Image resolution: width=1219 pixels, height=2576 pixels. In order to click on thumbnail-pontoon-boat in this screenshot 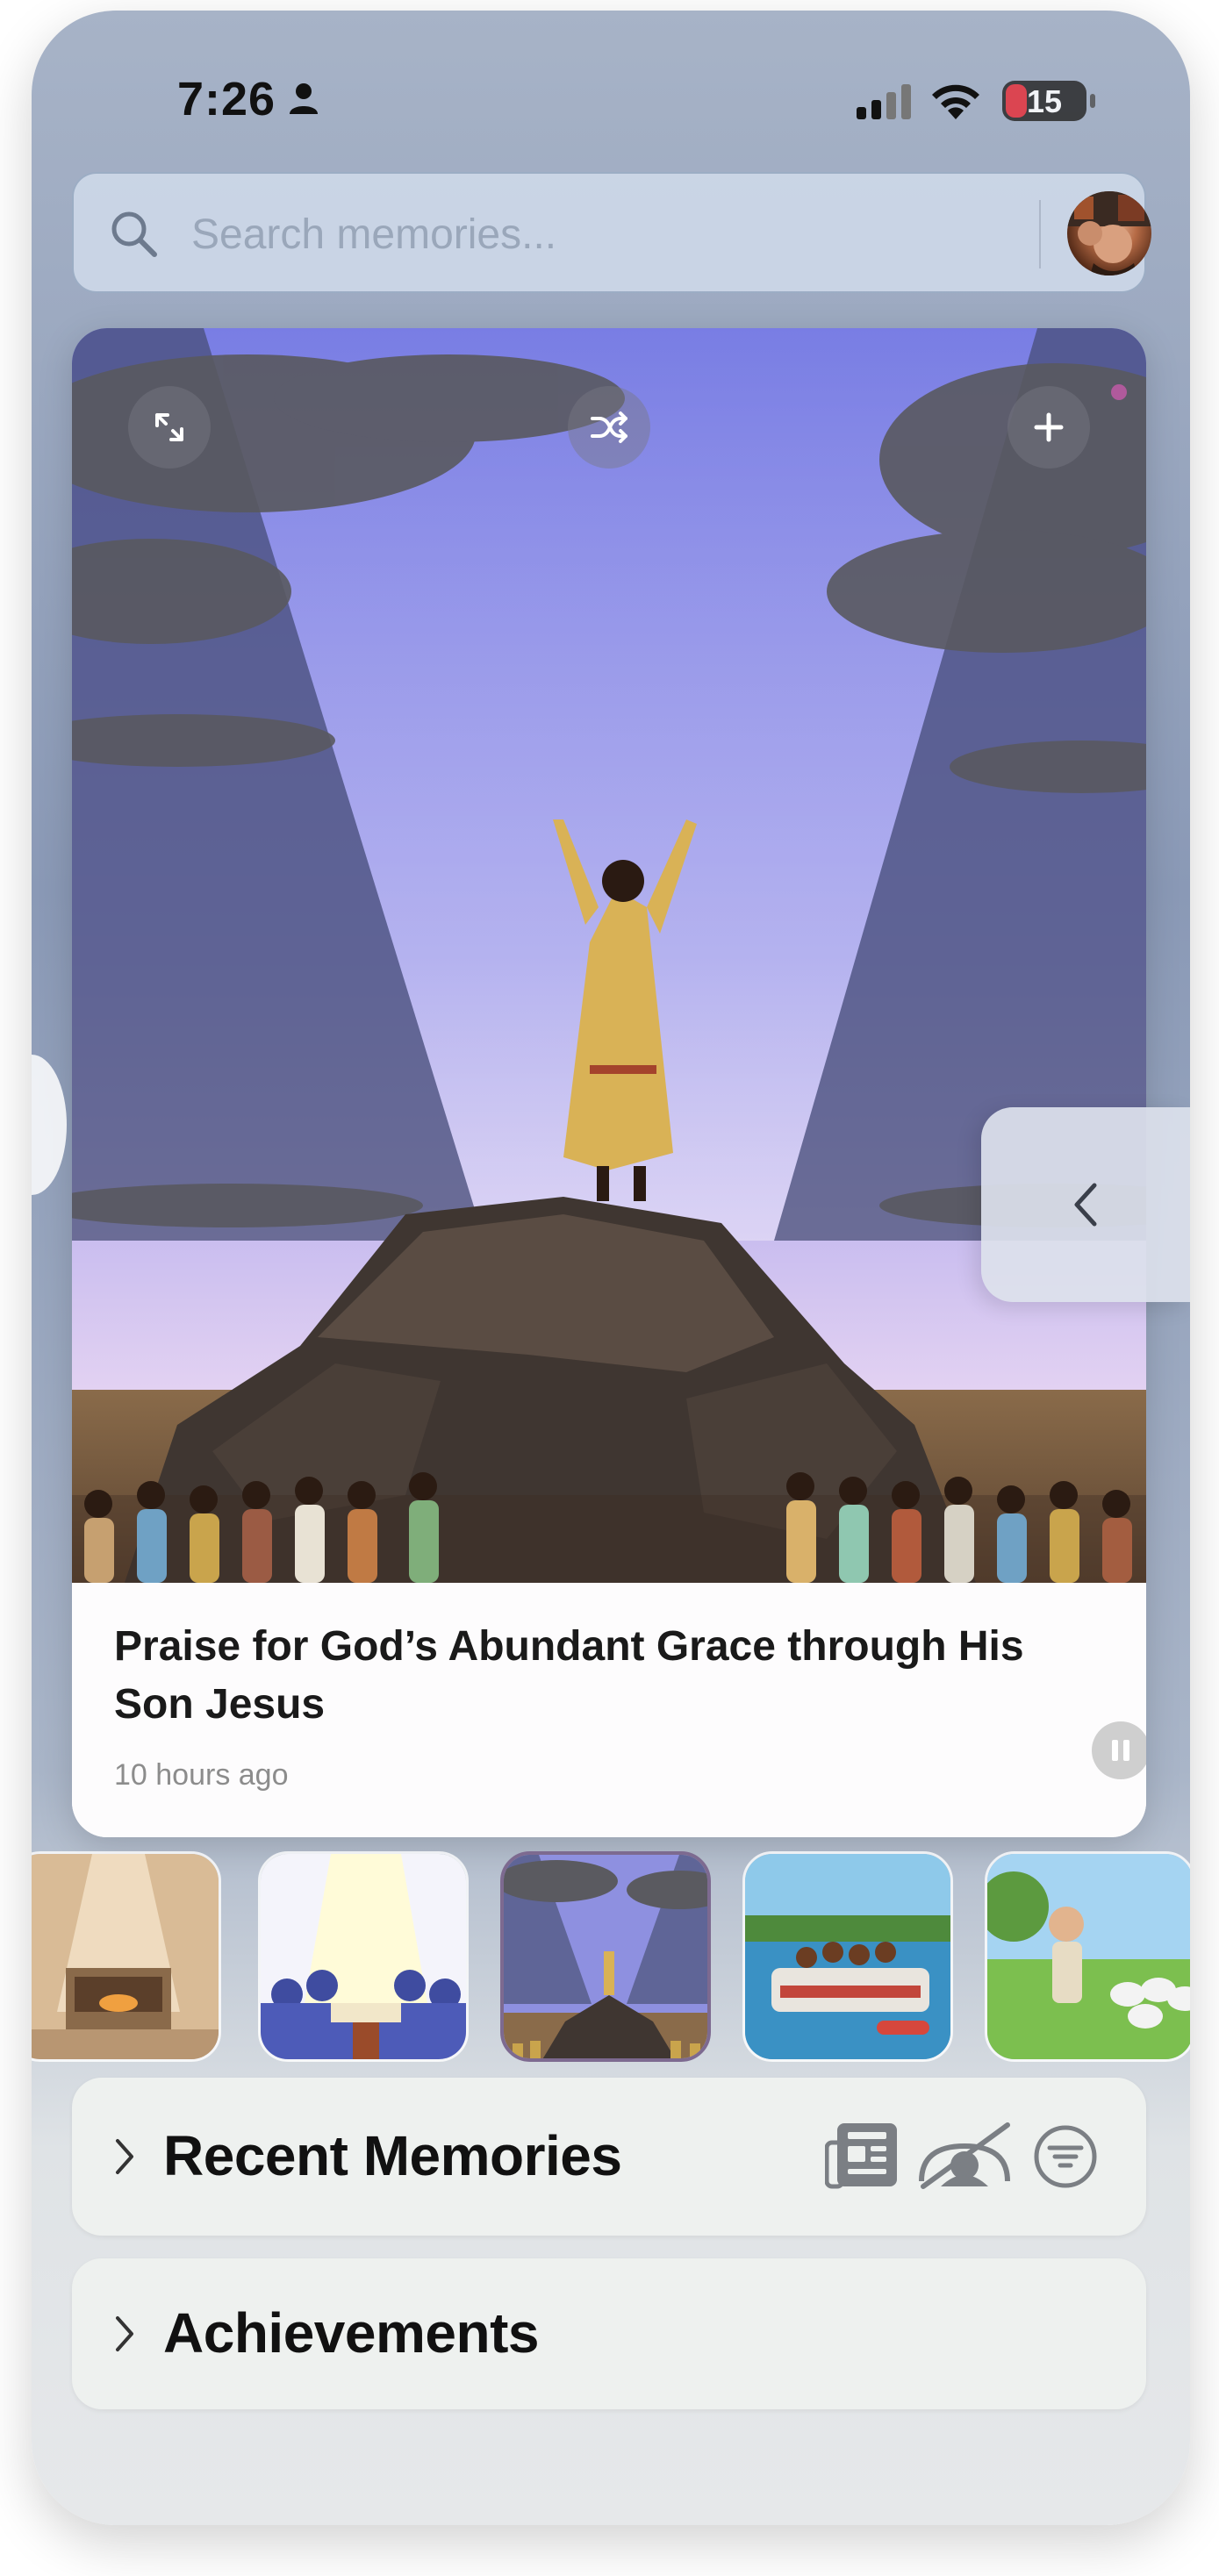, I will do `click(847, 1956)`.